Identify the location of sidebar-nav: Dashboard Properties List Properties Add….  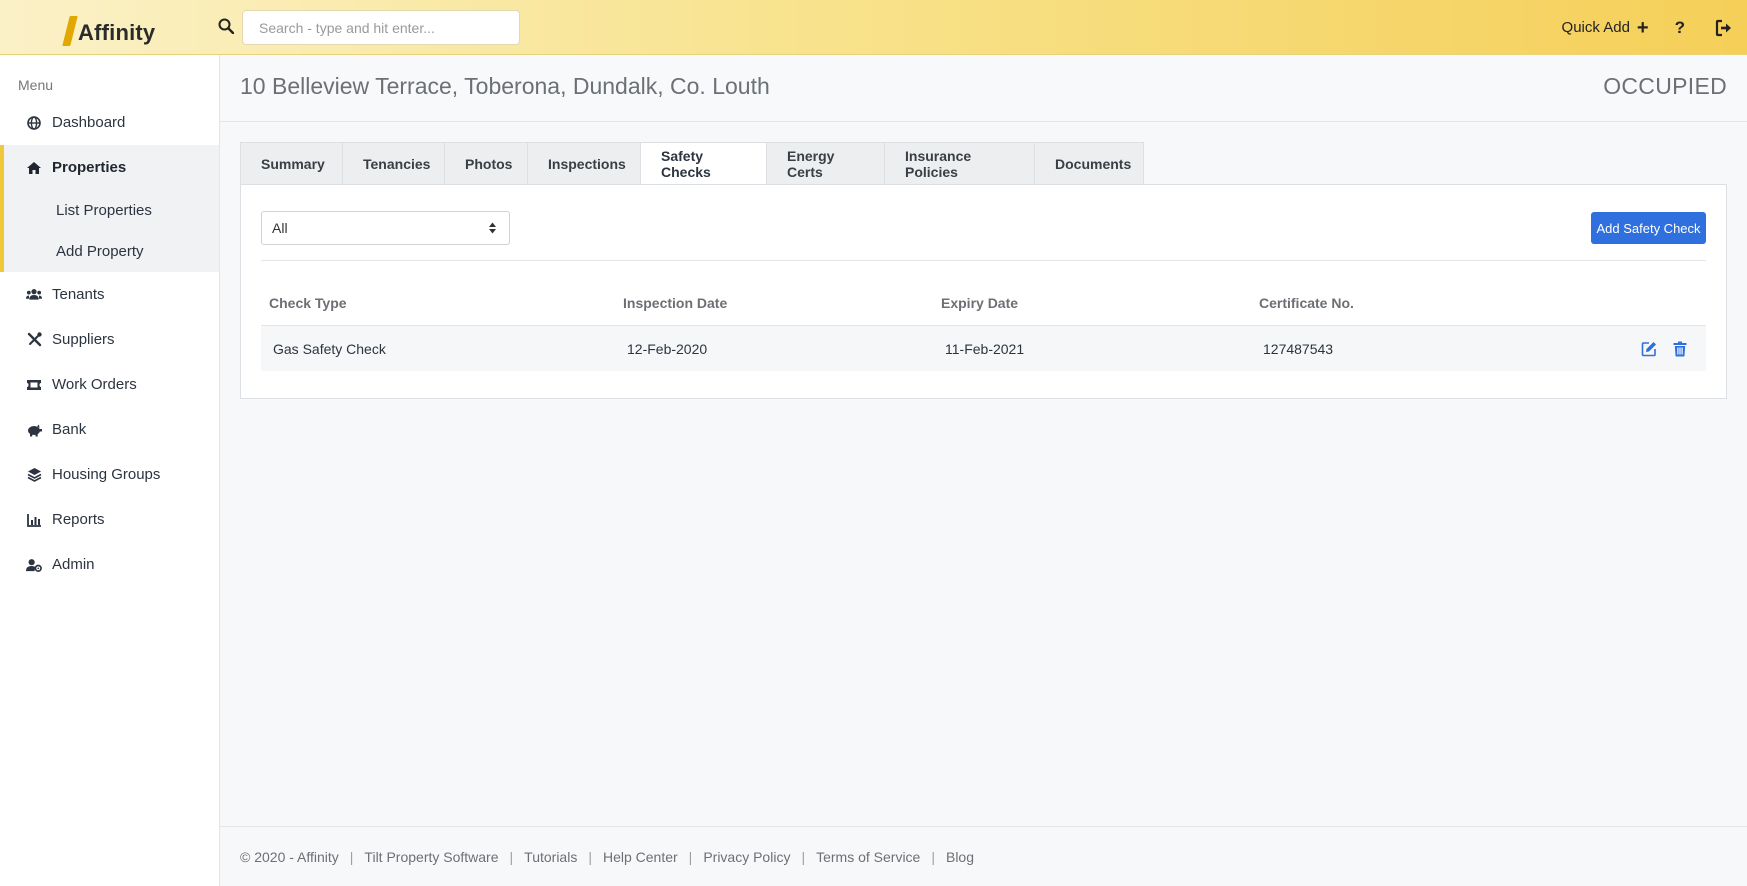
(109, 343).